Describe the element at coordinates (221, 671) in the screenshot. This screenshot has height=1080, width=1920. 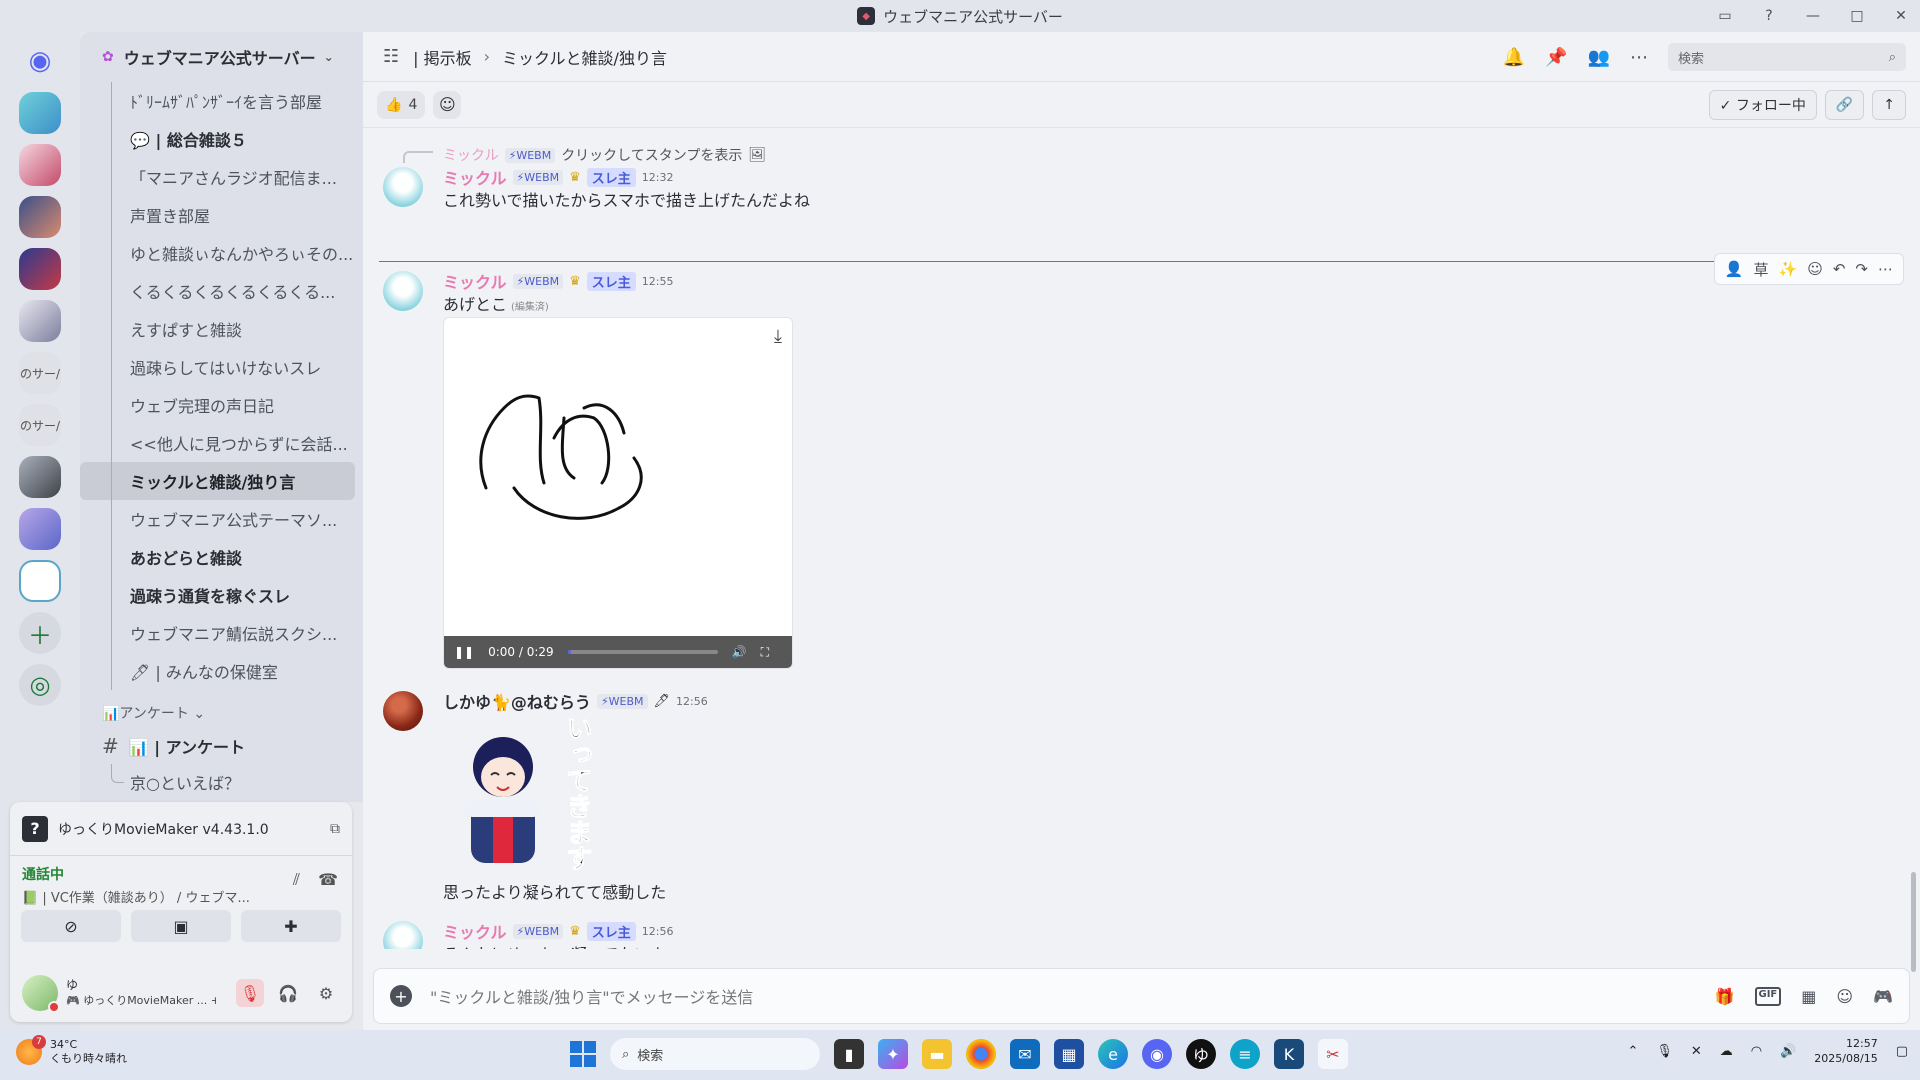
I see `thread-item: 🖊 | みんなの保健室` at that location.